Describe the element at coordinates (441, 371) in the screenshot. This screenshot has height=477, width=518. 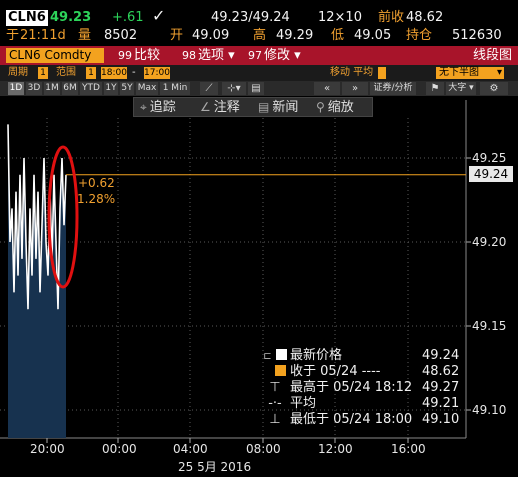
I see `legend-value-close: 48.62` at that location.